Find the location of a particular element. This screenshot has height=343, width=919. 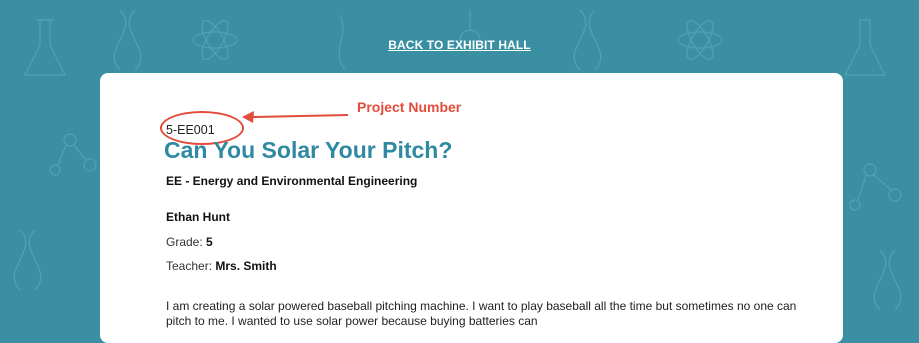

grade-label: Grade: is located at coordinates (186, 242).